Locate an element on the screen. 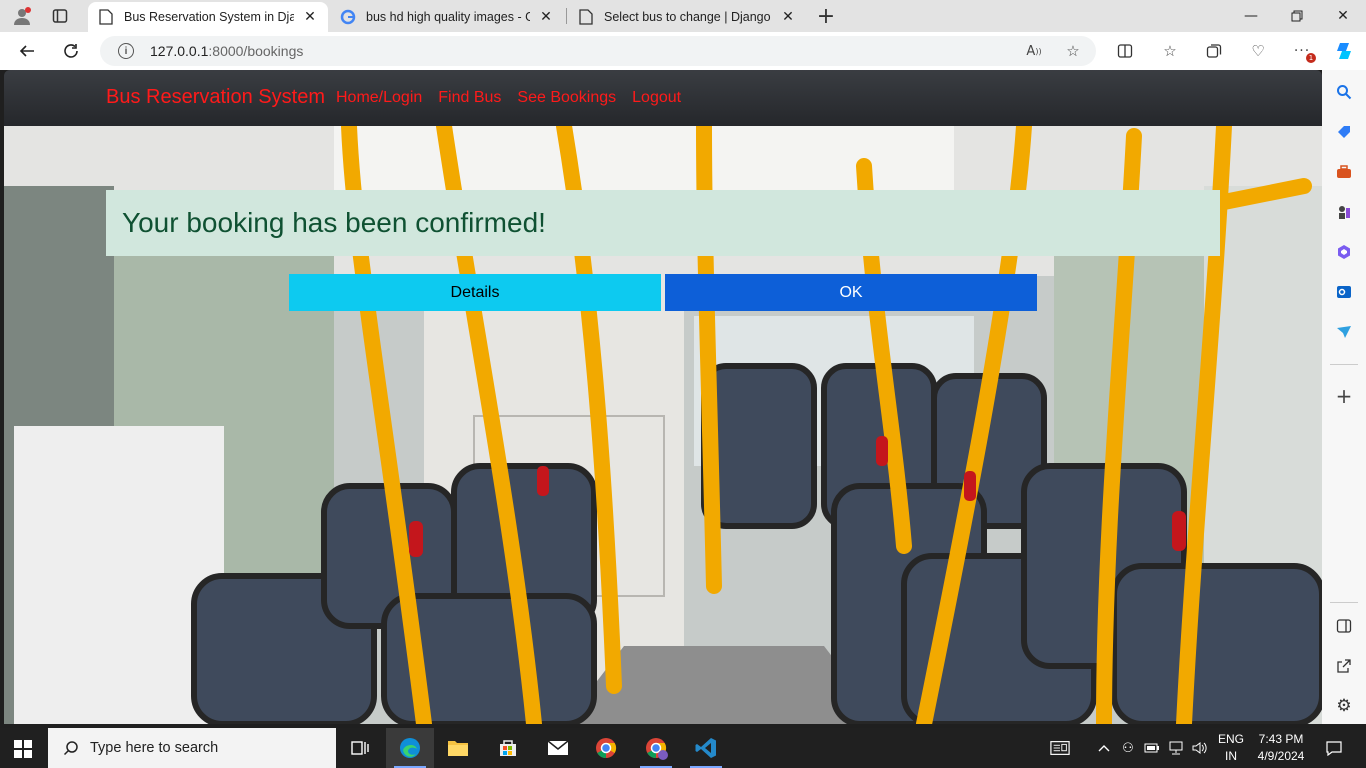  details-button: Details is located at coordinates (475, 292).